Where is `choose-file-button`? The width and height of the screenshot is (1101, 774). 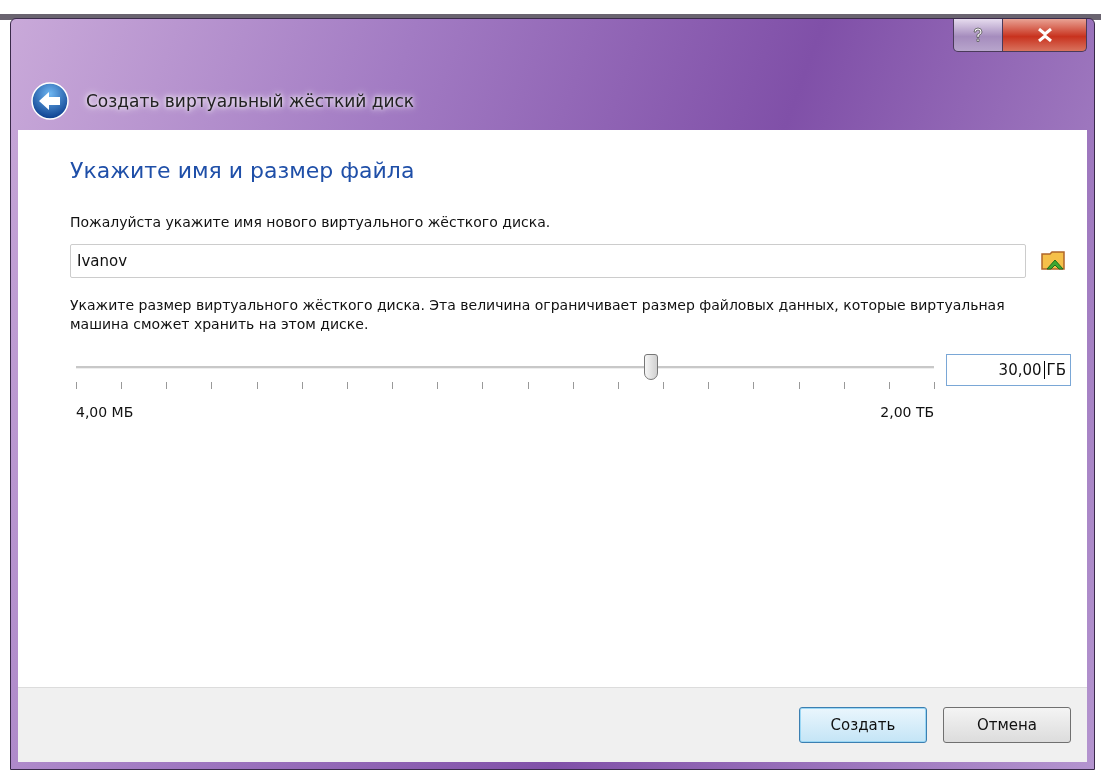
choose-file-button is located at coordinates (1054, 261).